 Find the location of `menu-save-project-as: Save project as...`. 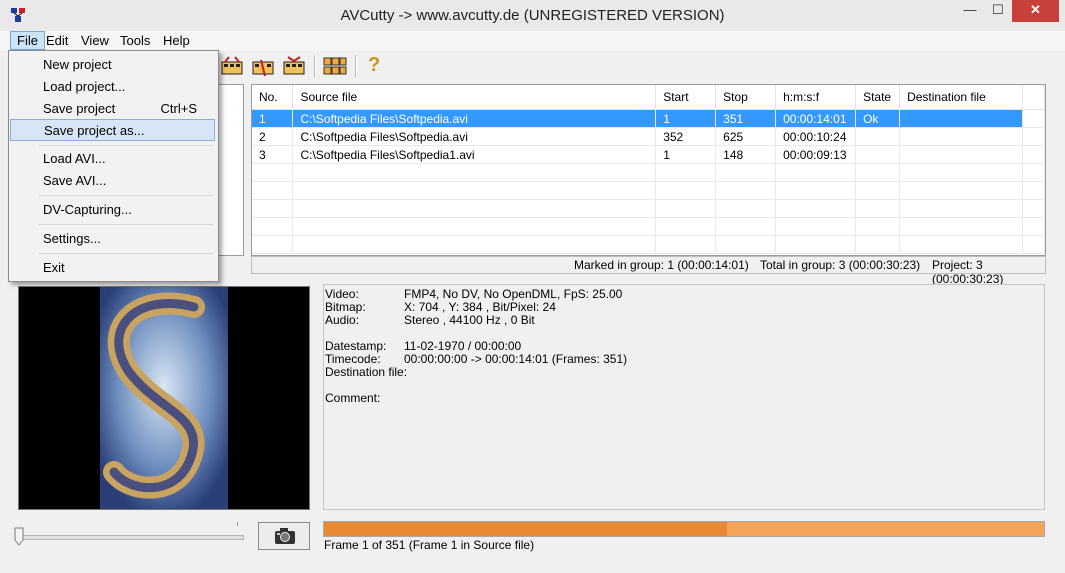

menu-save-project-as: Save project as... is located at coordinates (112, 130).